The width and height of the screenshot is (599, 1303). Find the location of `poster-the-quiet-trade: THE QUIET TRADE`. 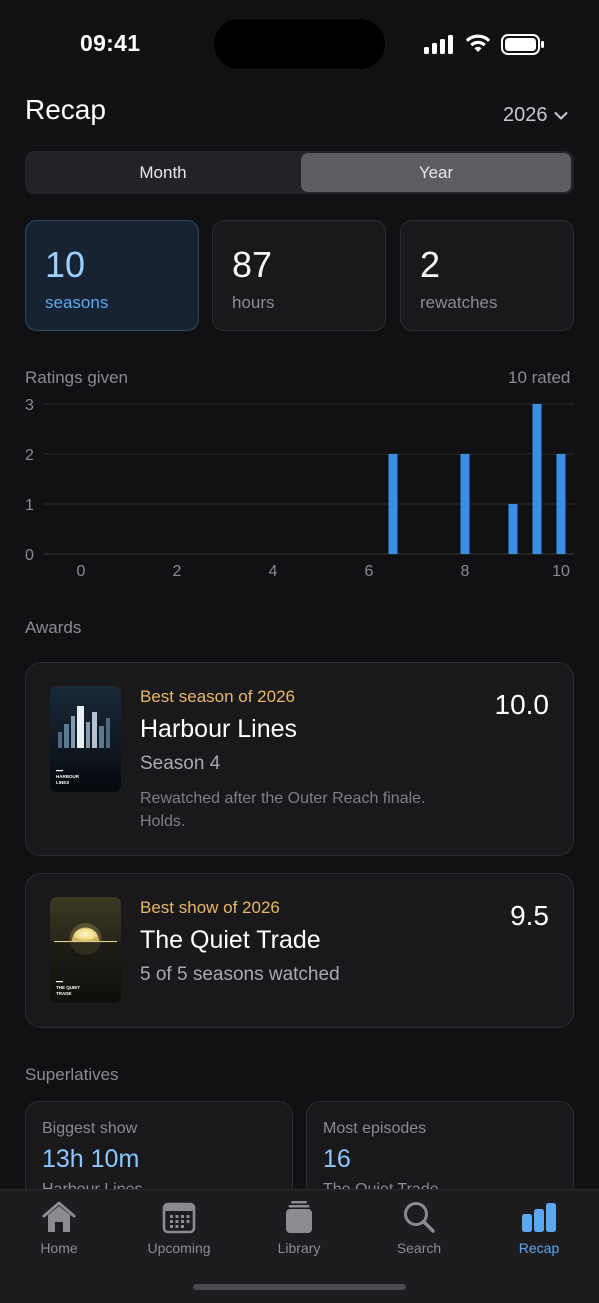

poster-the-quiet-trade: THE QUIET TRADE is located at coordinates (85, 950).